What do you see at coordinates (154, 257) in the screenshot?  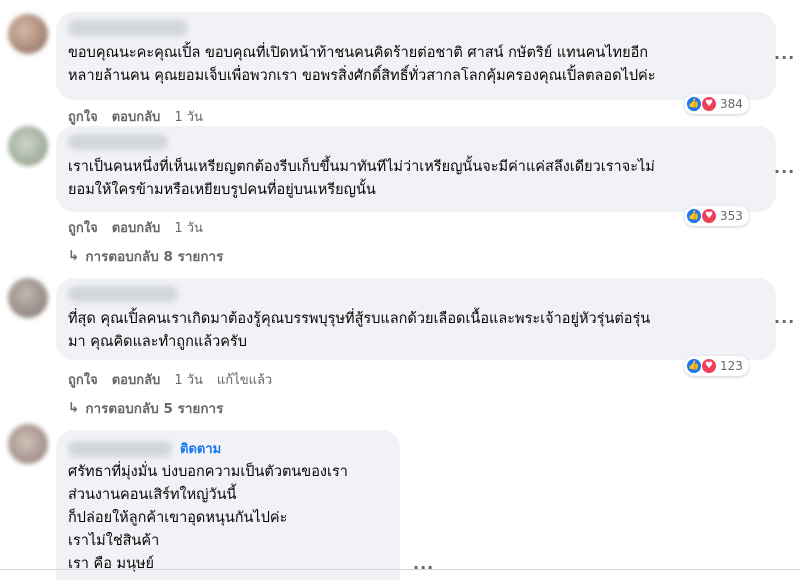 I see `replies-label: การตอบกลับ 8 รายการ` at bounding box center [154, 257].